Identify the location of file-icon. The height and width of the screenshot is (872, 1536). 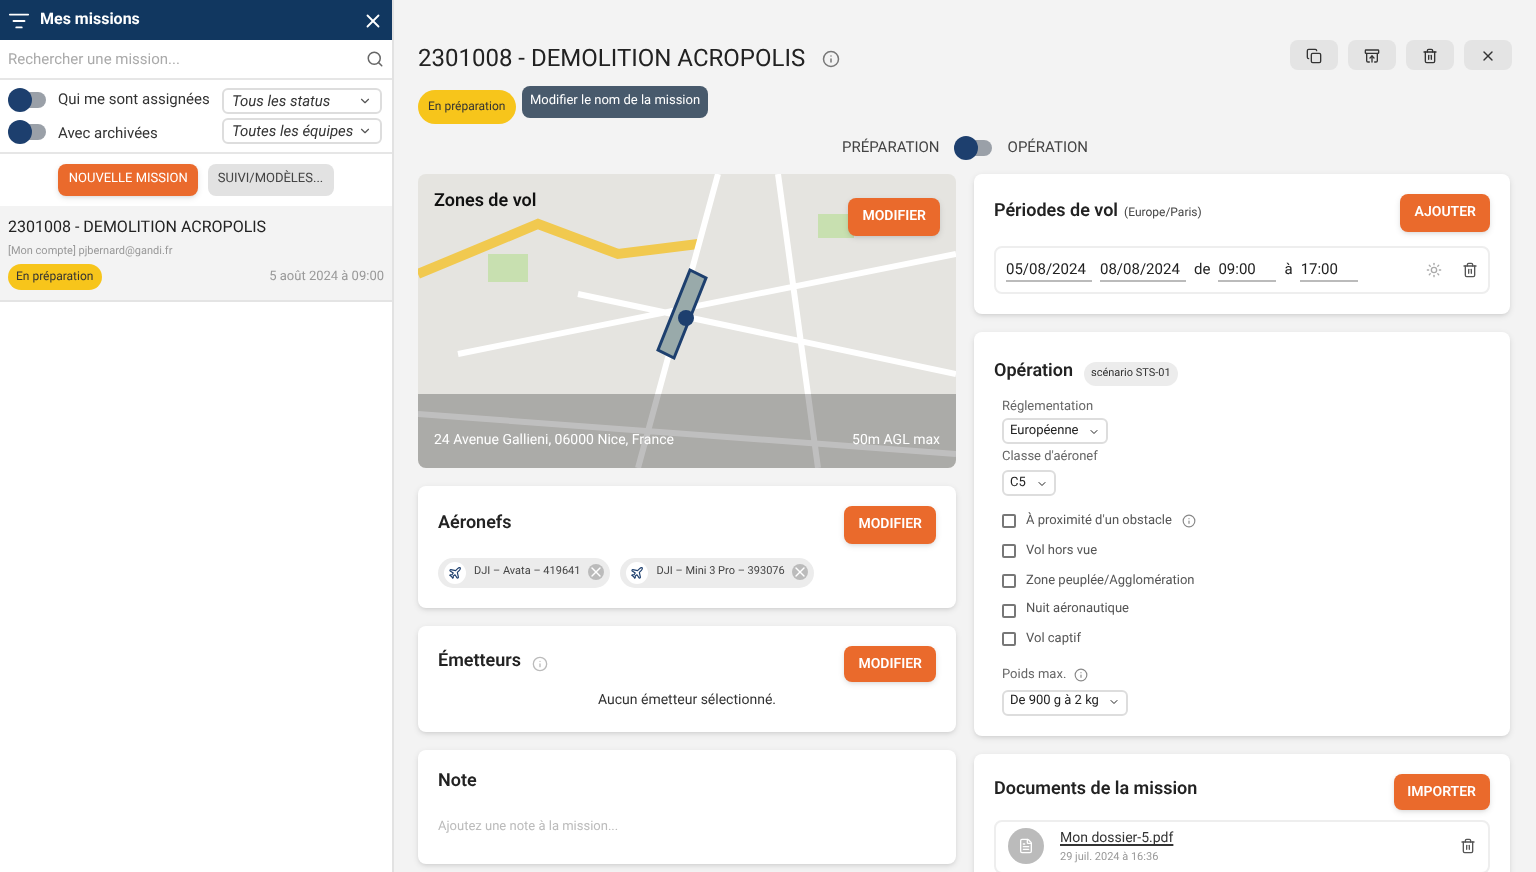
(1026, 846).